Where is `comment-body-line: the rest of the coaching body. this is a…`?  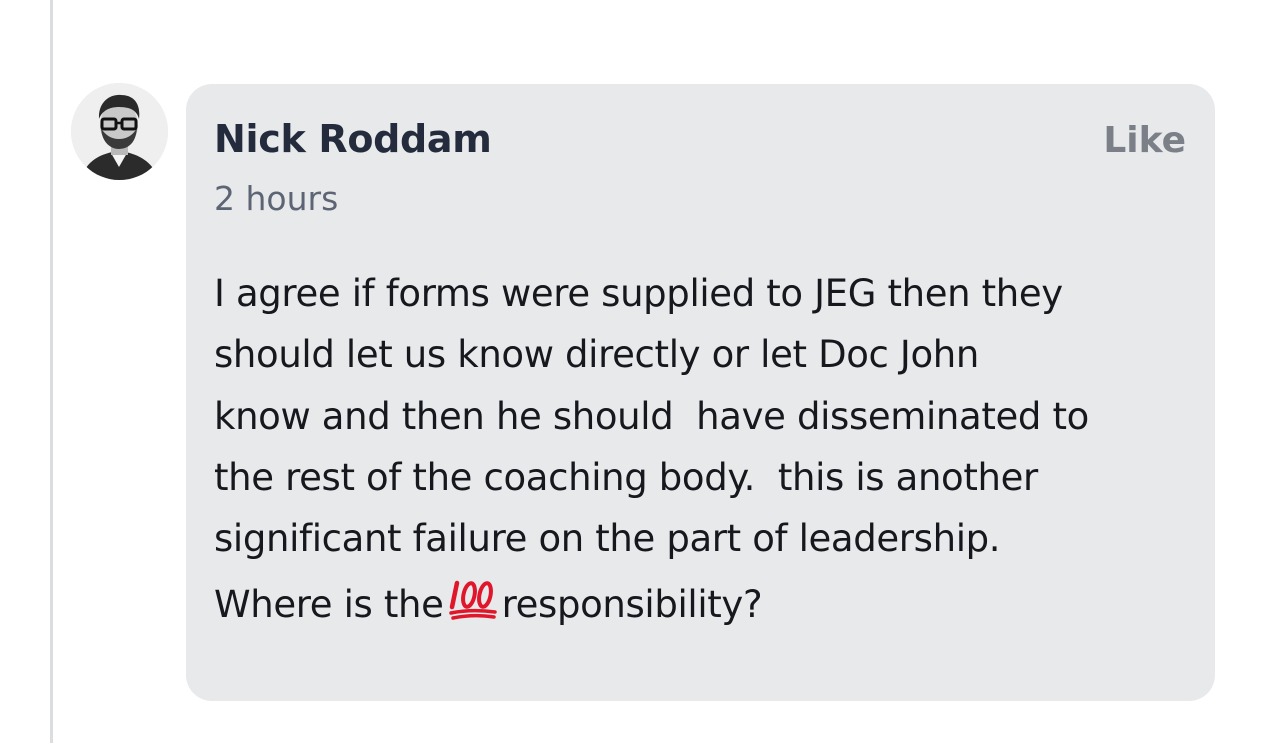
comment-body-line: the rest of the coaching body. this is a… is located at coordinates (626, 477).